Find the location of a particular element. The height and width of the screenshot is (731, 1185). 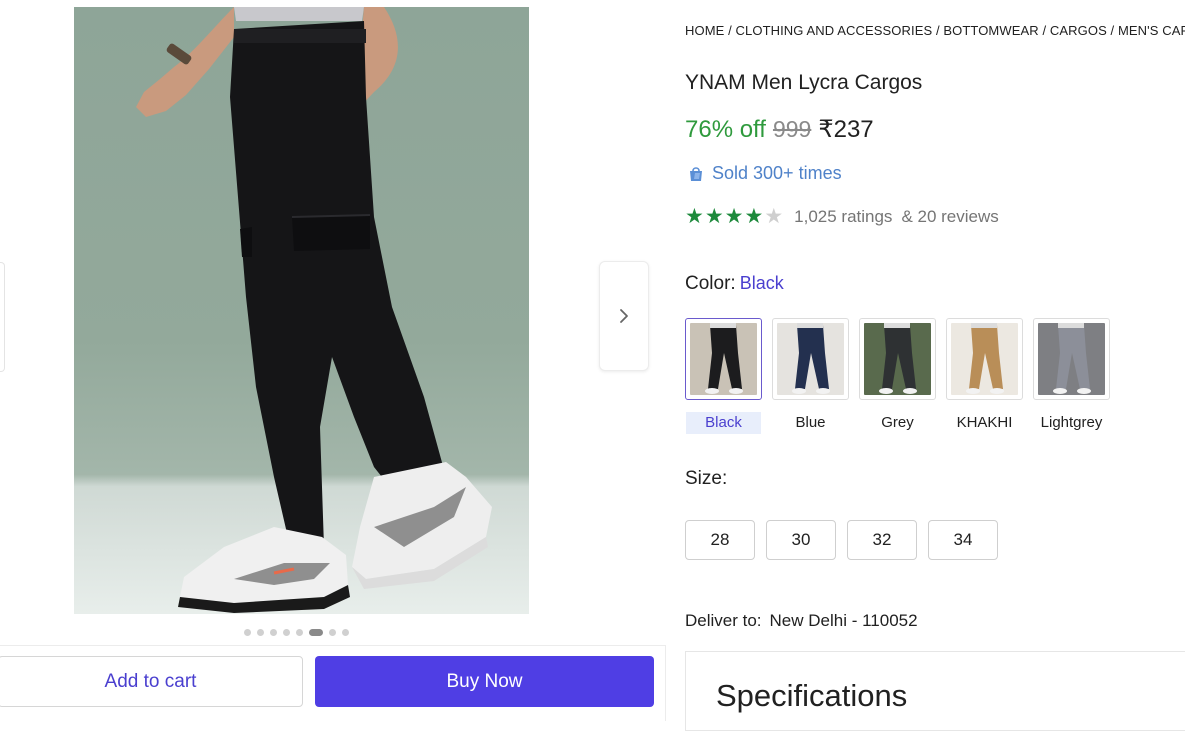

size-heading: Size: is located at coordinates (706, 478).